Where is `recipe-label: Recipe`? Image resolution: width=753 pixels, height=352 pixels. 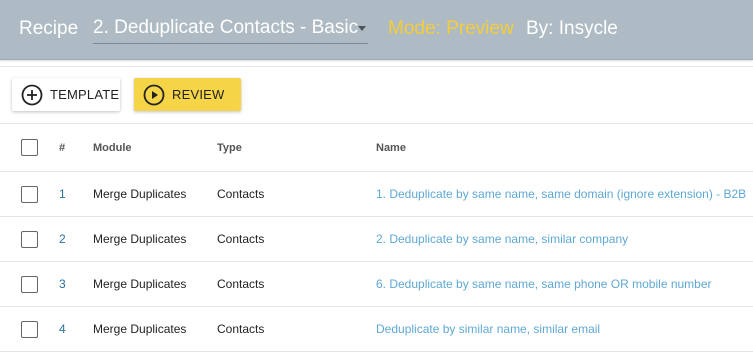
recipe-label: Recipe is located at coordinates (49, 28).